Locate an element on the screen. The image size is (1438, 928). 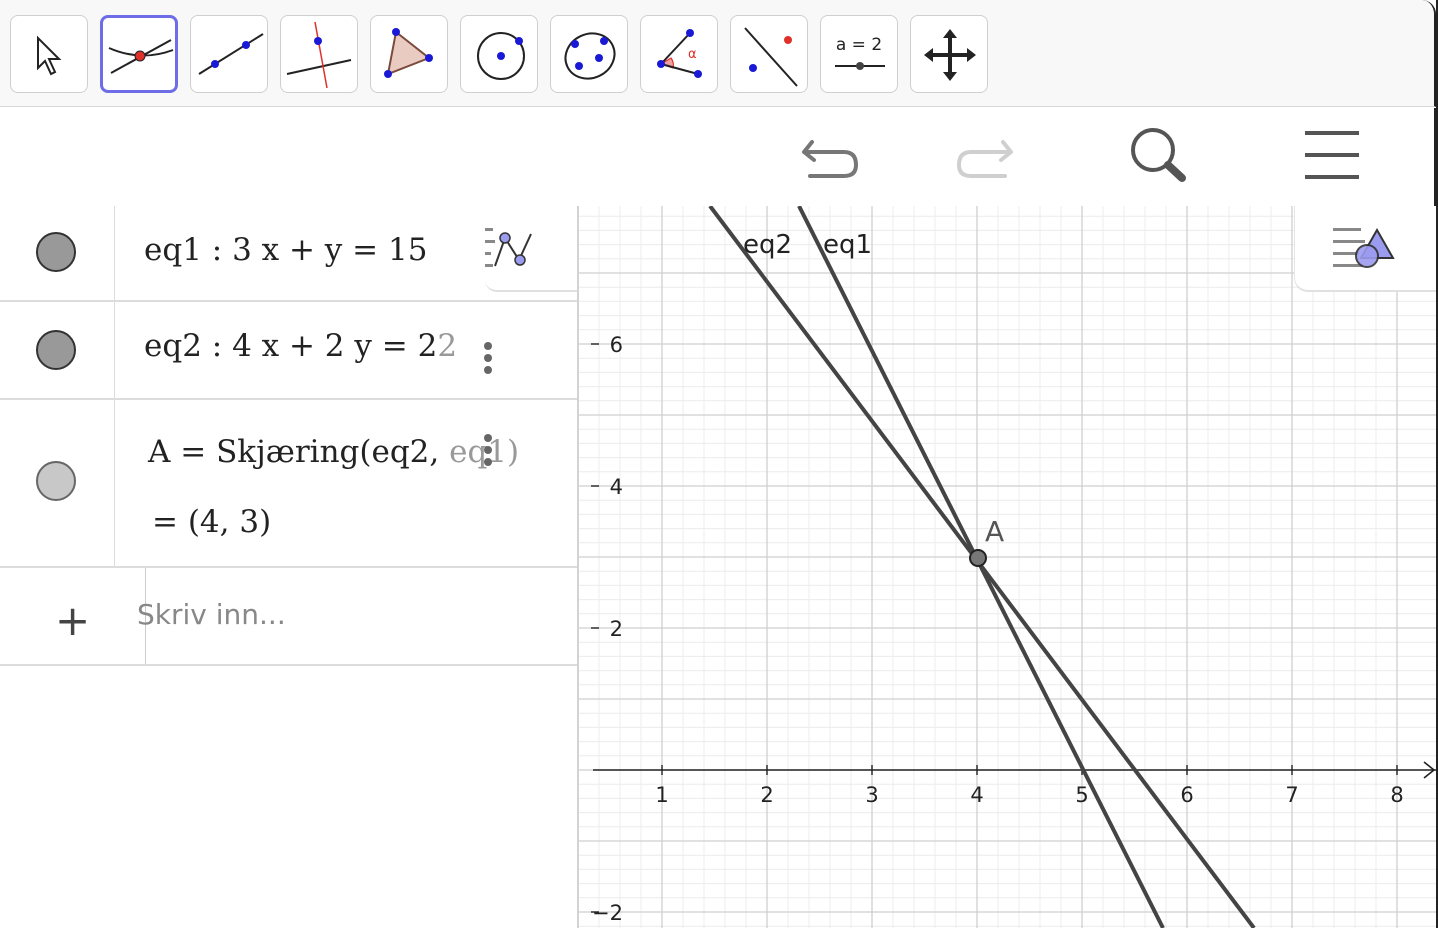
y-tick-label: −2 is located at coordinates (607, 913).